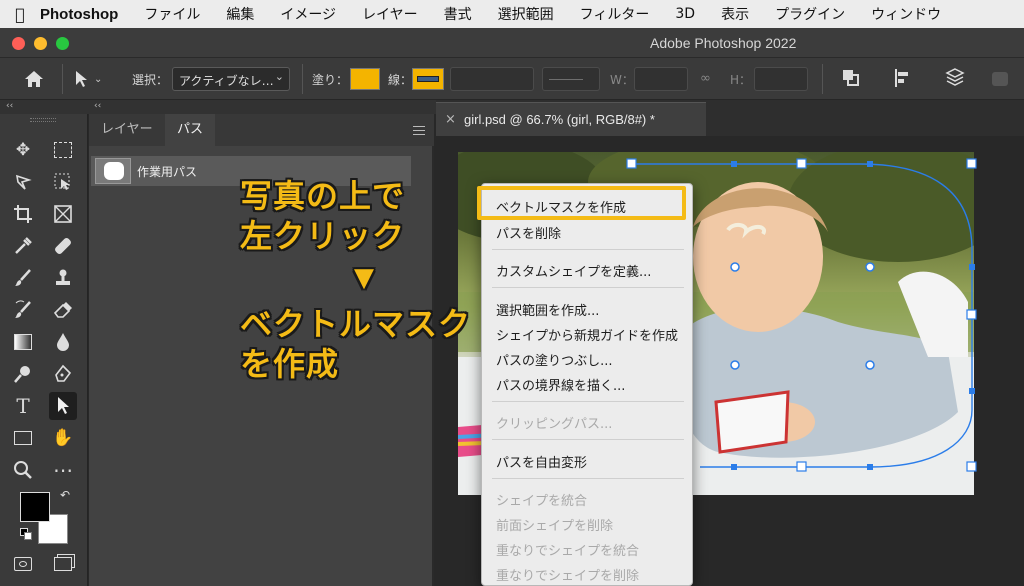  What do you see at coordinates (290, 364) in the screenshot?
I see `annotation-line-4: を作成` at bounding box center [290, 364].